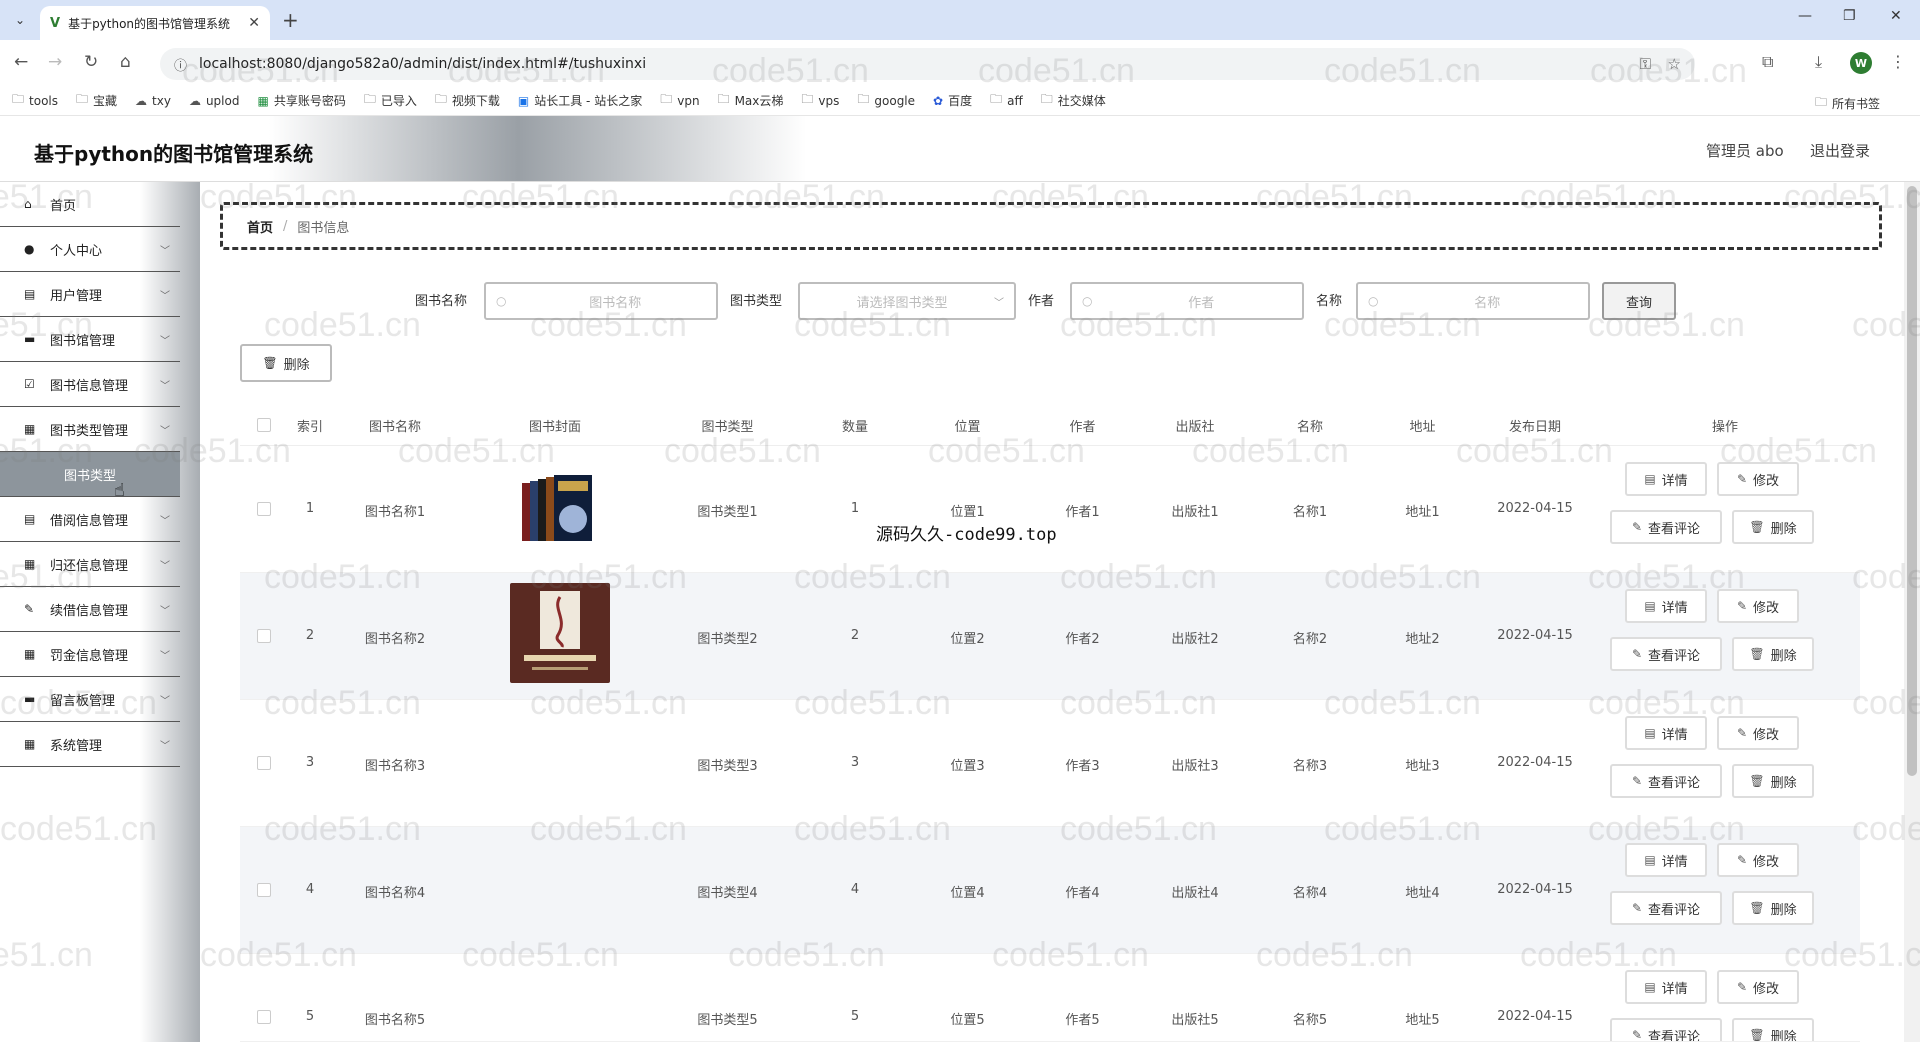  What do you see at coordinates (310, 1016) in the screenshot?
I see `cell-index: 5` at bounding box center [310, 1016].